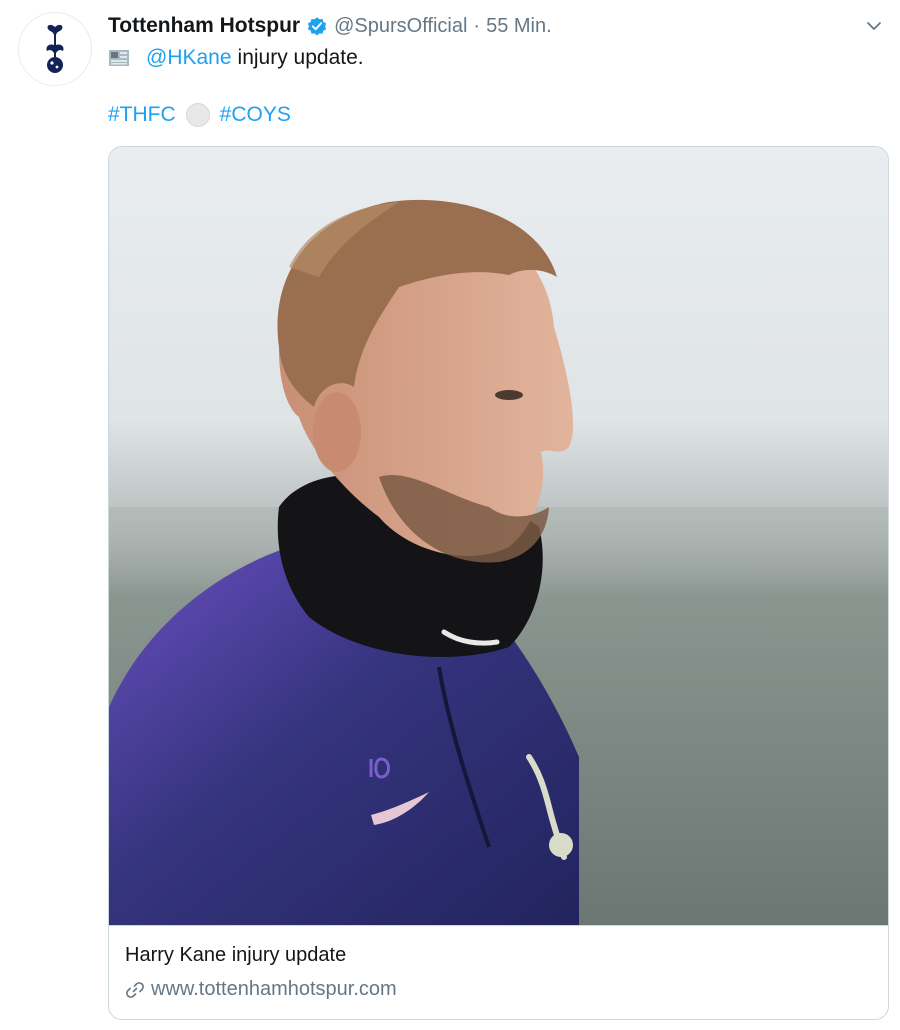  I want to click on tweet-text: injury update., so click(300, 57).